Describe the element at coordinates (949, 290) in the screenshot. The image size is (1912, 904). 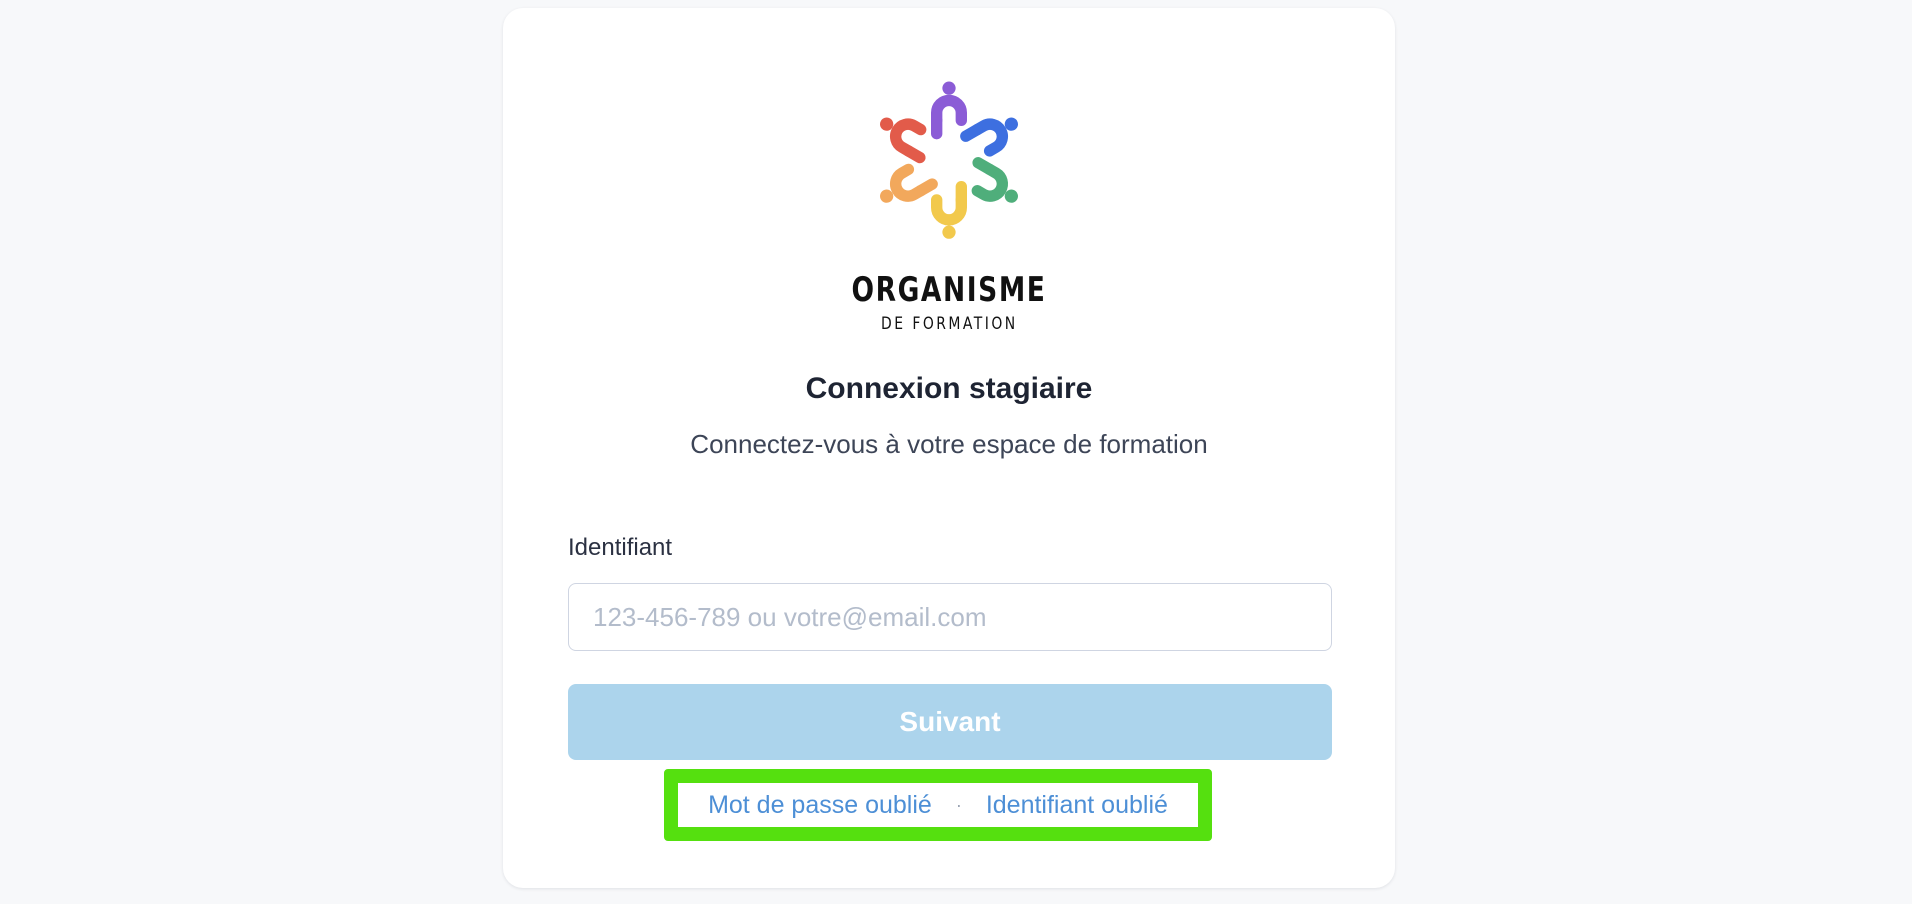
I see `brand-name: ORGANISME` at that location.